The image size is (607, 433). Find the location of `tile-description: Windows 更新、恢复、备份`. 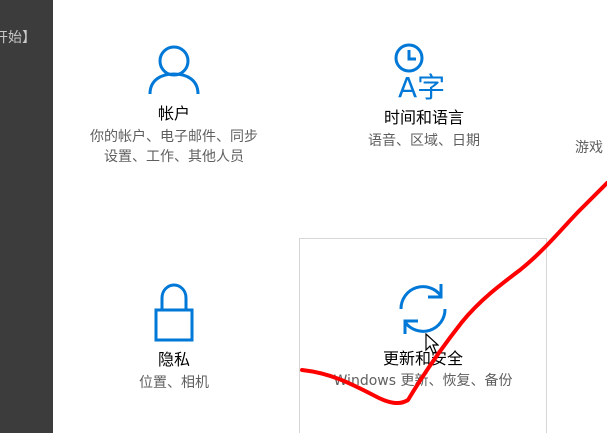

tile-description: Windows 更新、恢复、备份 is located at coordinates (423, 381).